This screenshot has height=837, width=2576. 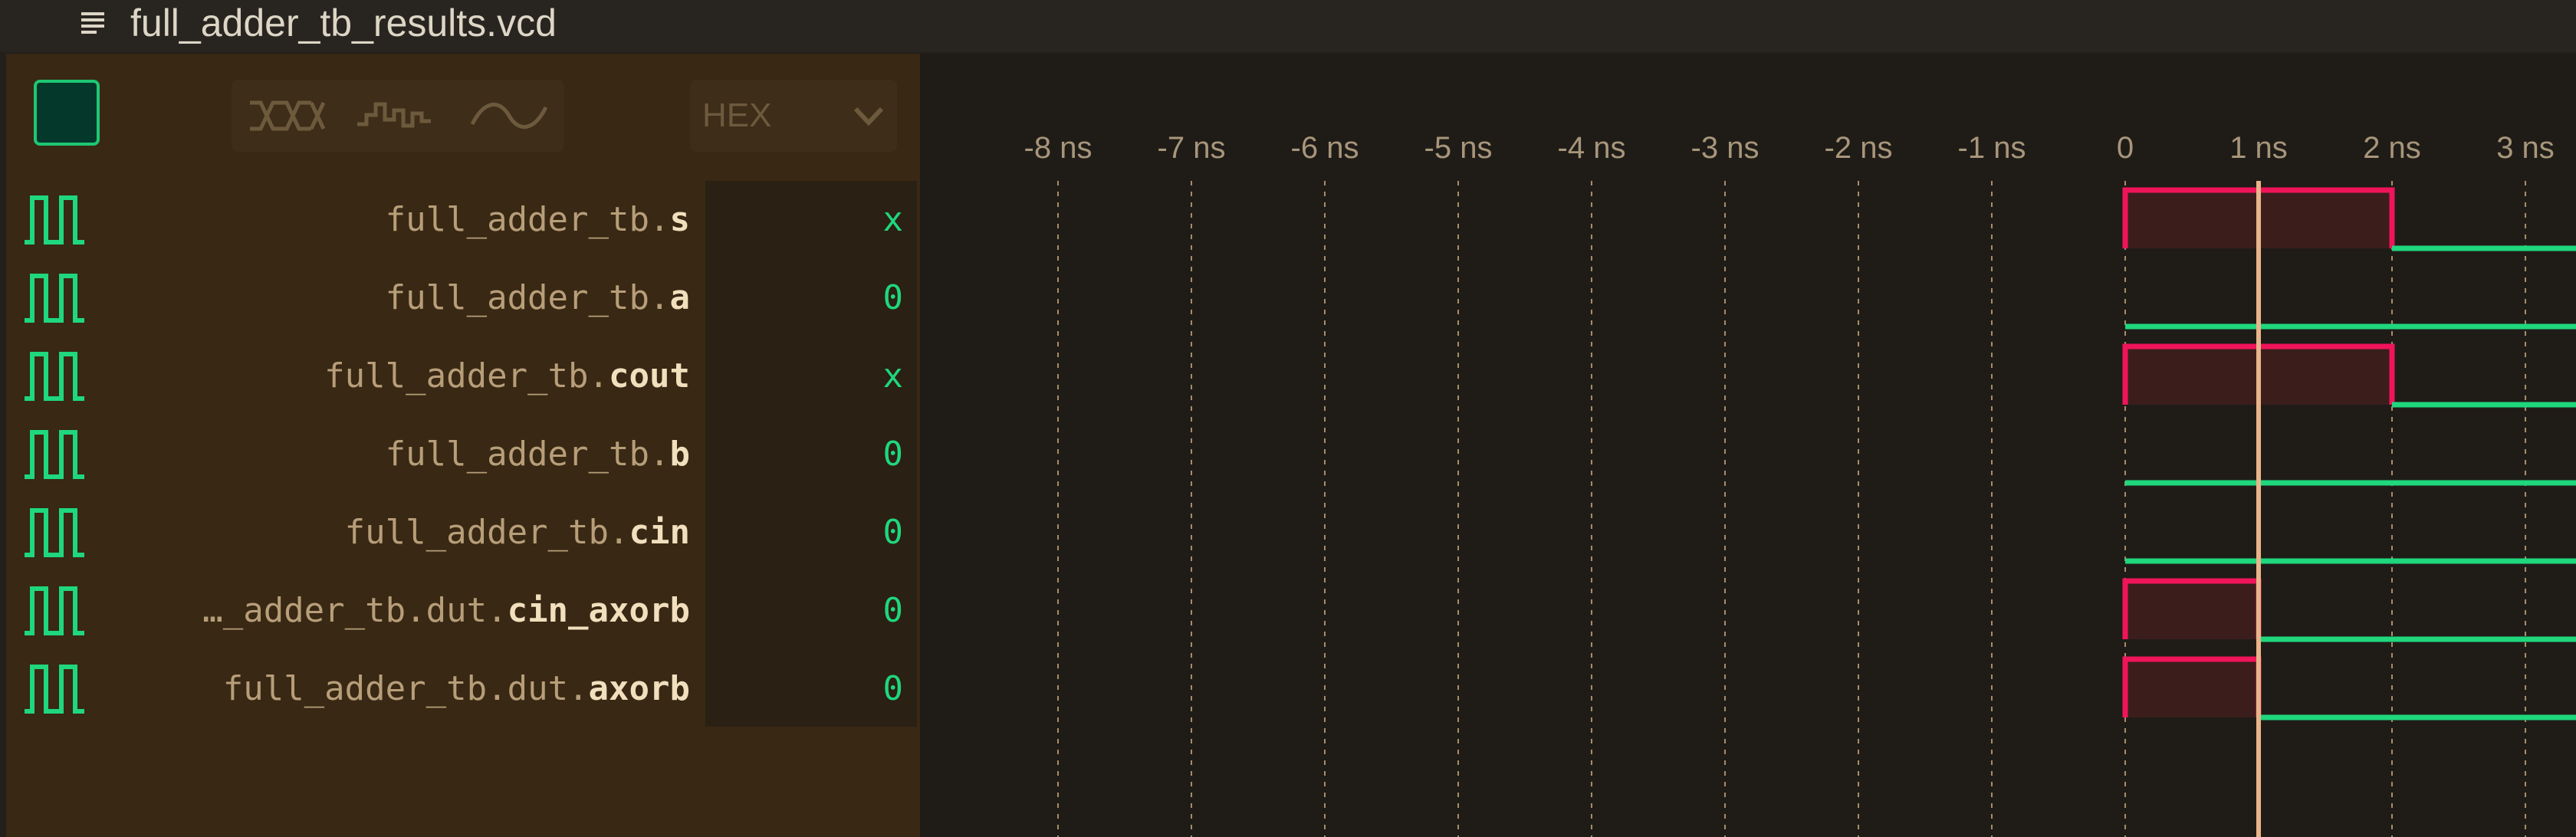 I want to click on signal-name: b, so click(x=680, y=455).